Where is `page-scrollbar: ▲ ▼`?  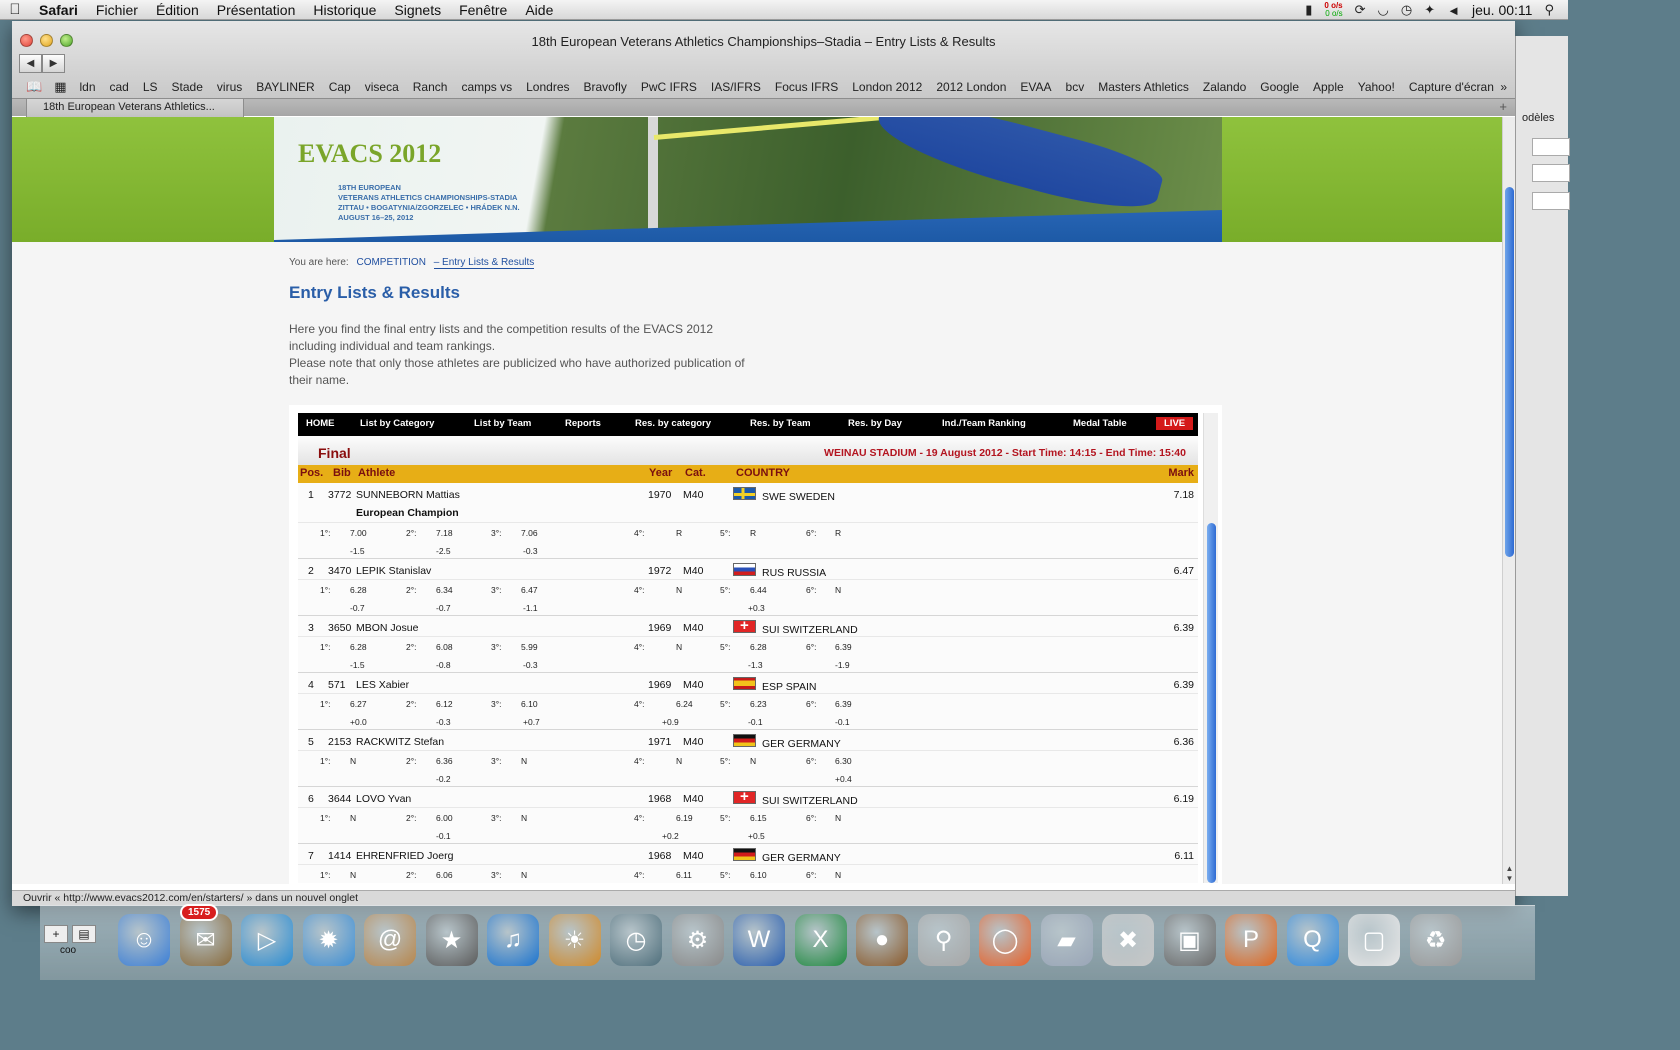
page-scrollbar: ▲ ▼ is located at coordinates (1508, 500).